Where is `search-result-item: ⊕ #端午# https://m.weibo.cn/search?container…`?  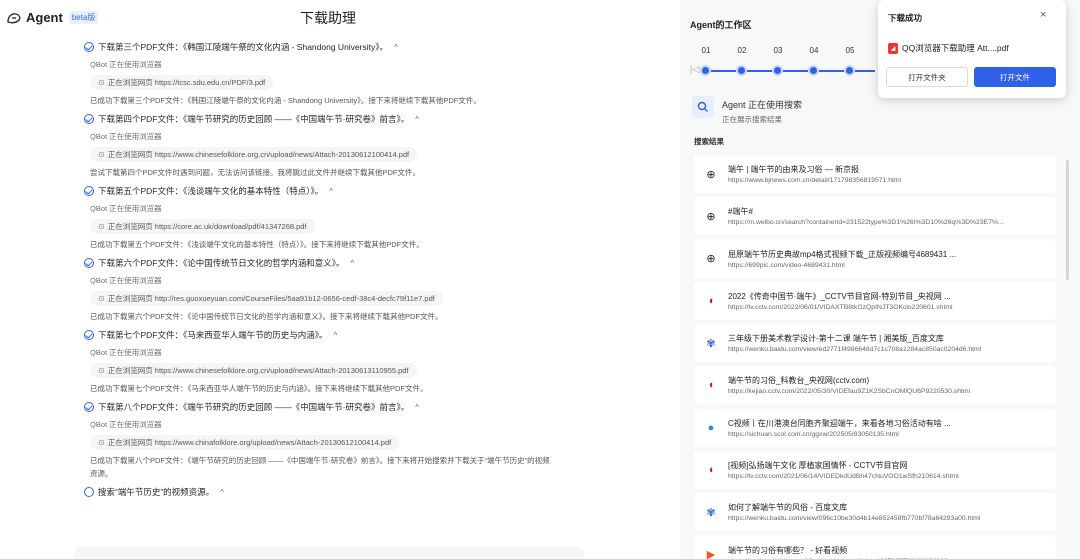 search-result-item: ⊕ #端午# https://m.weibo.cn/search?container… is located at coordinates (875, 216).